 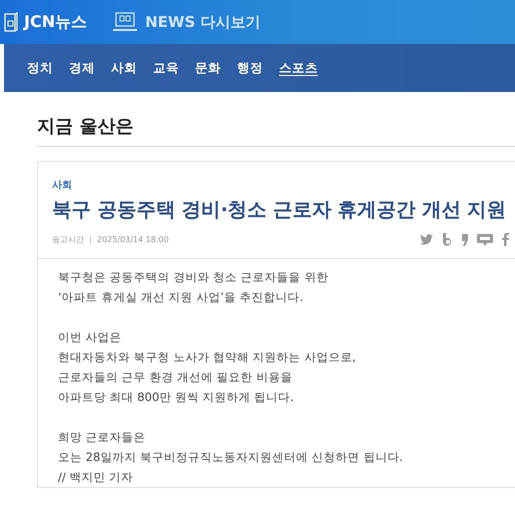 I want to click on nav-tab: 경제, so click(x=82, y=68).